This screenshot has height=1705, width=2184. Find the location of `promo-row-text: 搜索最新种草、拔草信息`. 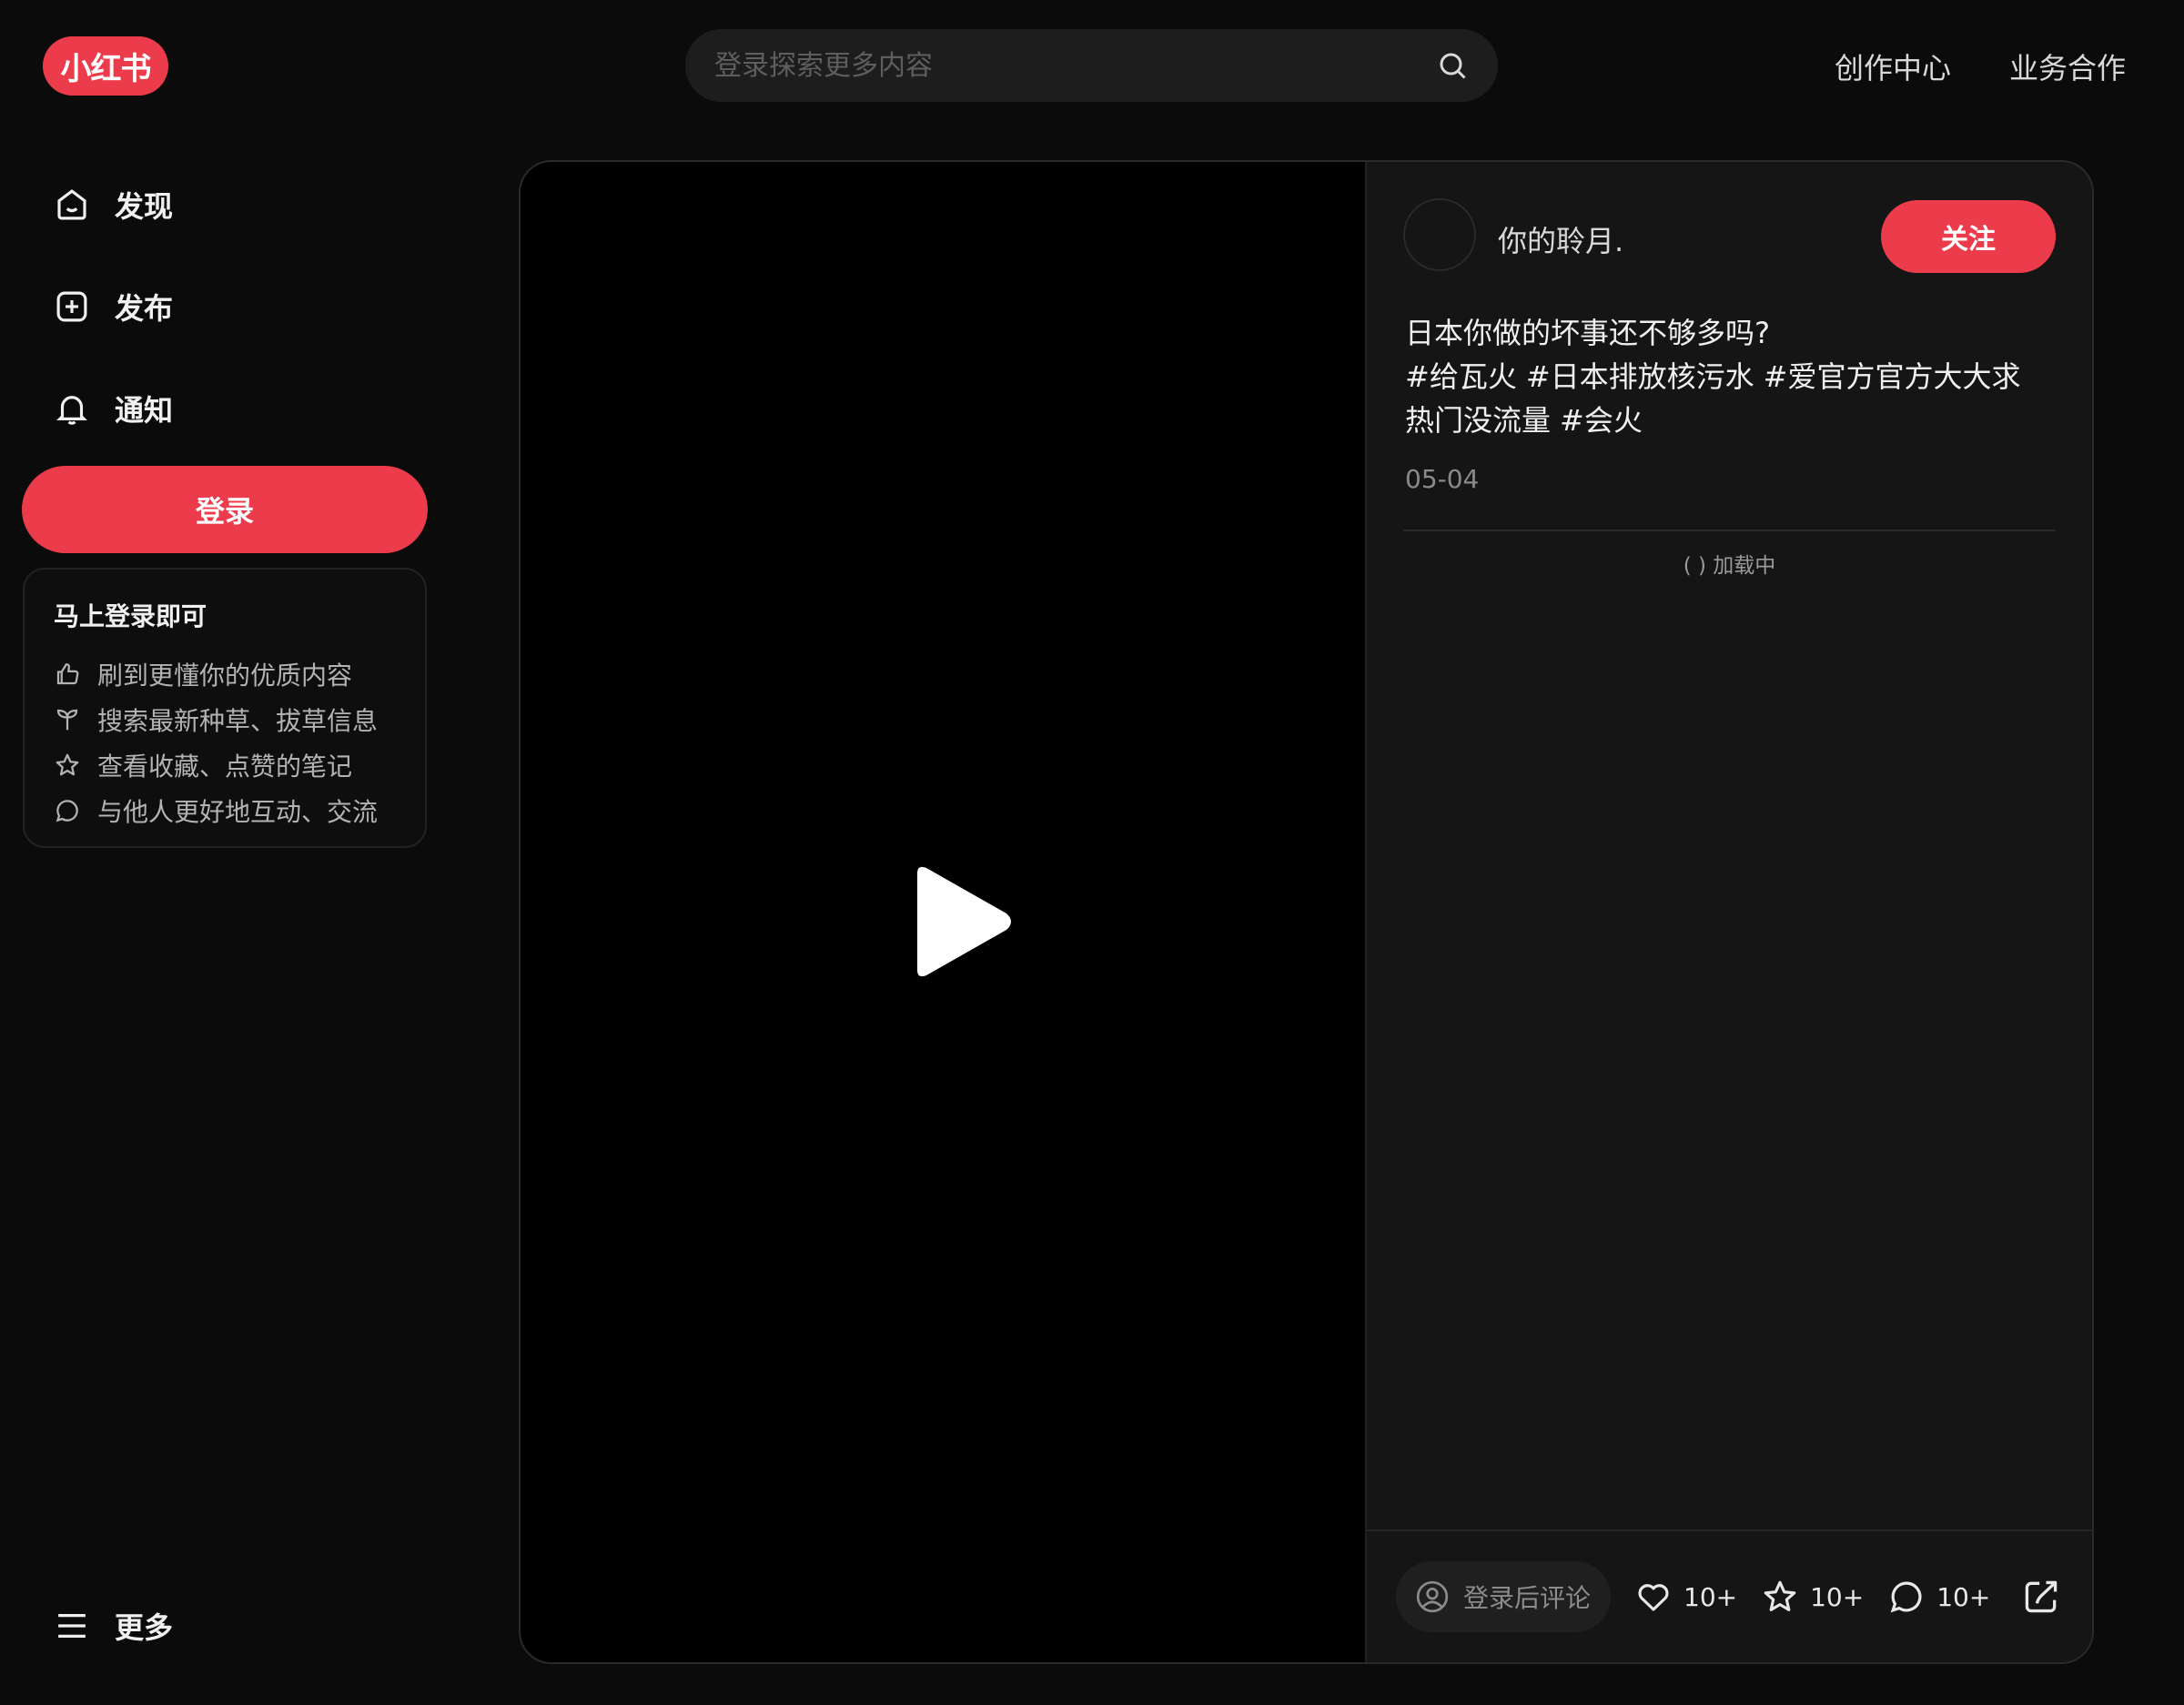

promo-row-text: 搜索最新种草、拔草信息 is located at coordinates (238, 721).